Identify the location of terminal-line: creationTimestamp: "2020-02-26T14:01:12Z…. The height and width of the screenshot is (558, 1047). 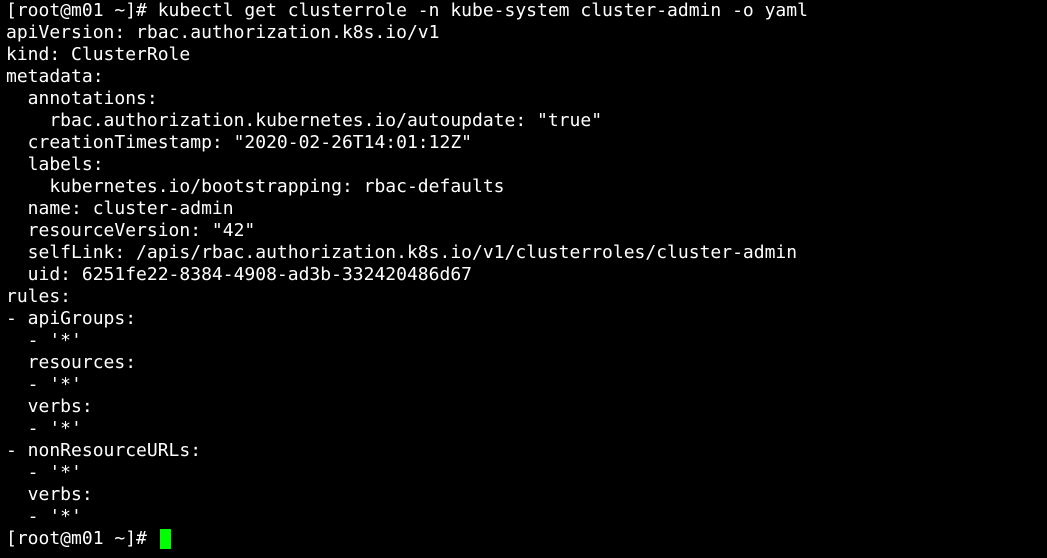
(239, 142).